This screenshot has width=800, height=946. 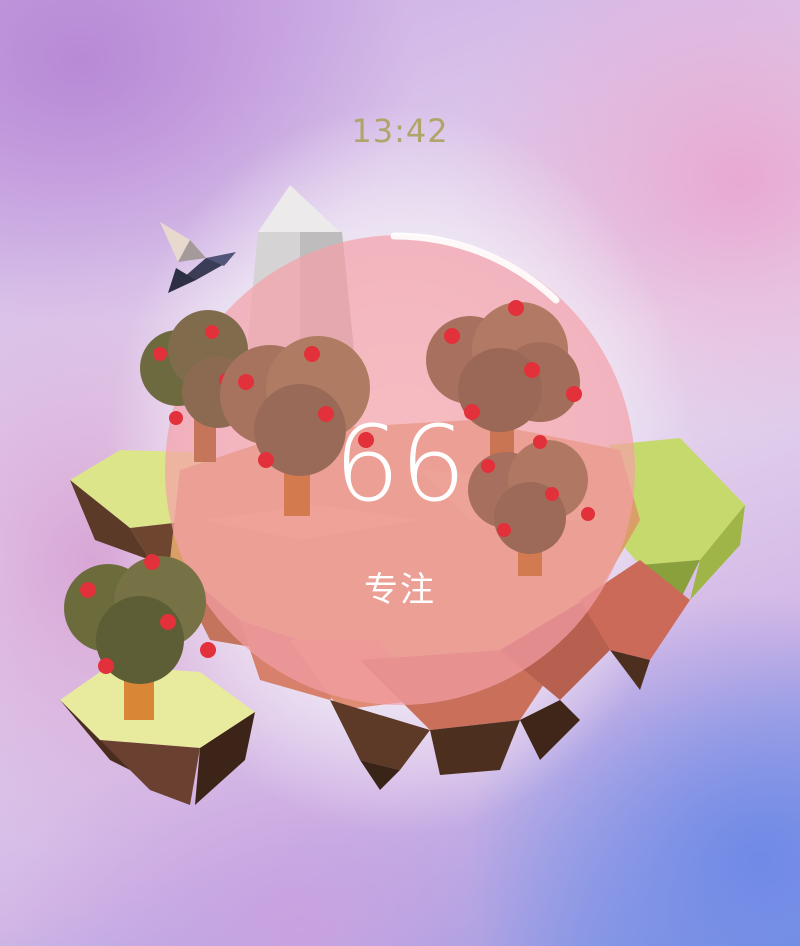 I want to click on bird-icon, so click(x=198, y=257).